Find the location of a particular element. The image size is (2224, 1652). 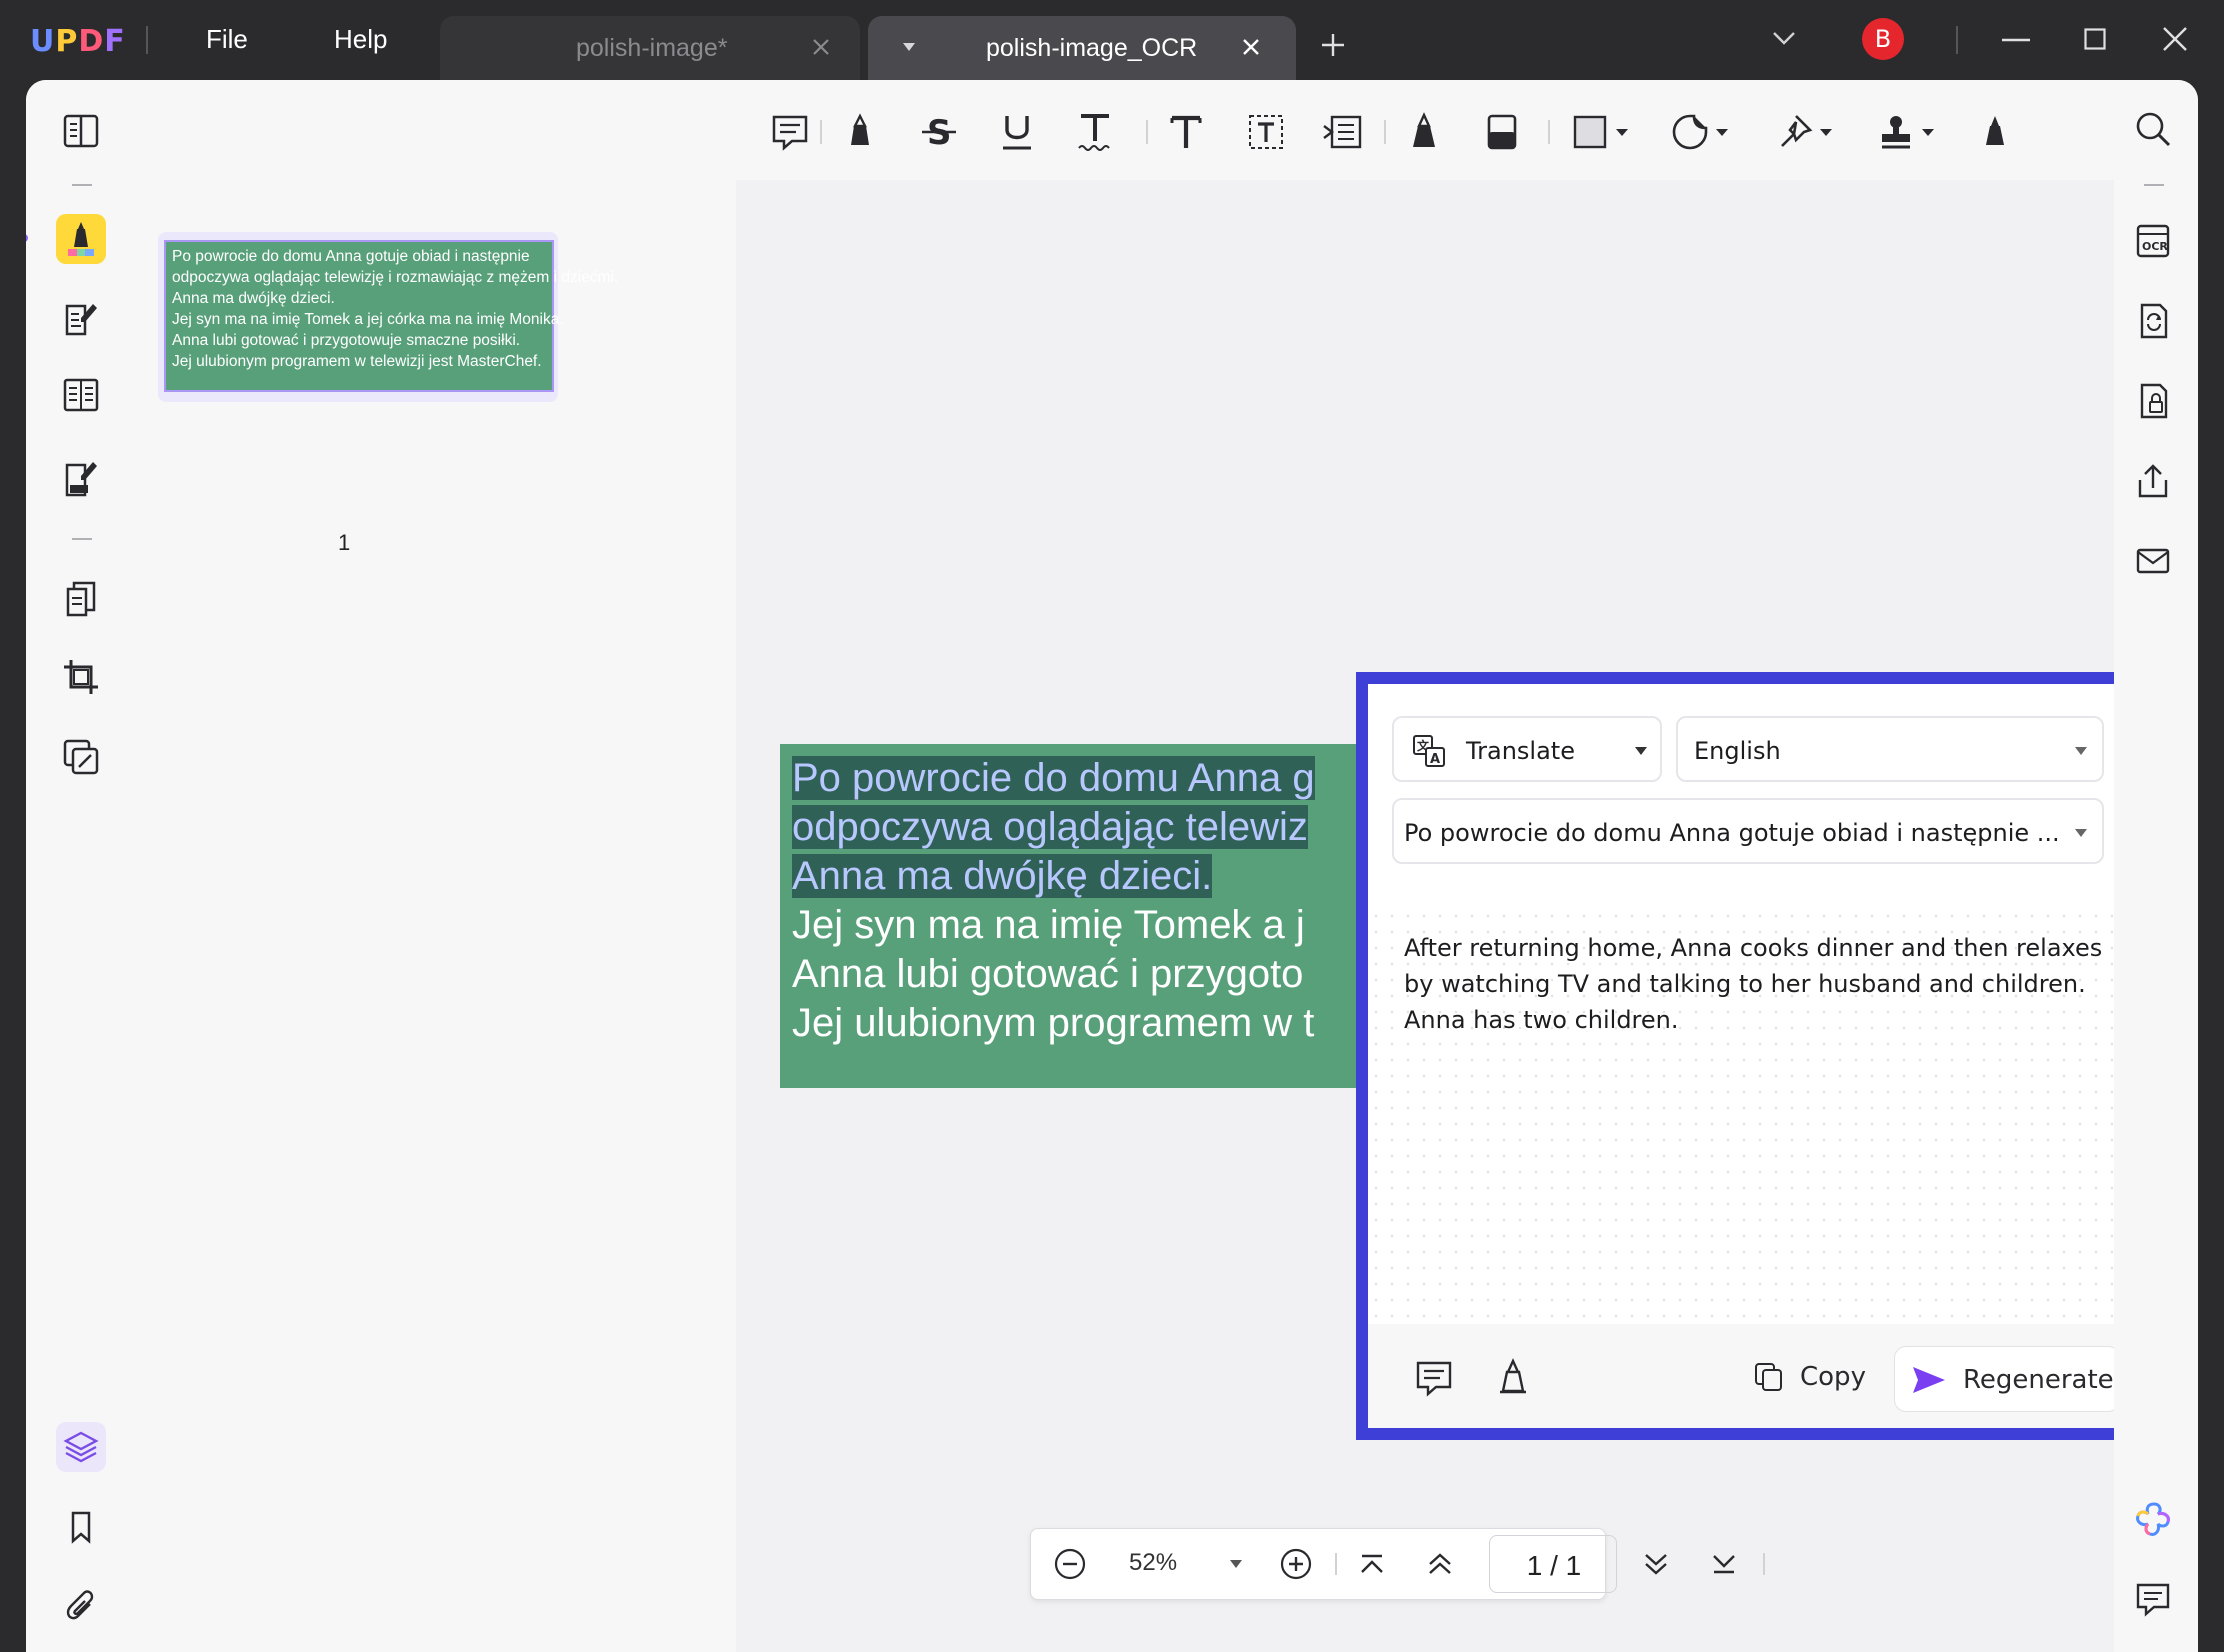

add-note-icon is located at coordinates (1434, 1378).